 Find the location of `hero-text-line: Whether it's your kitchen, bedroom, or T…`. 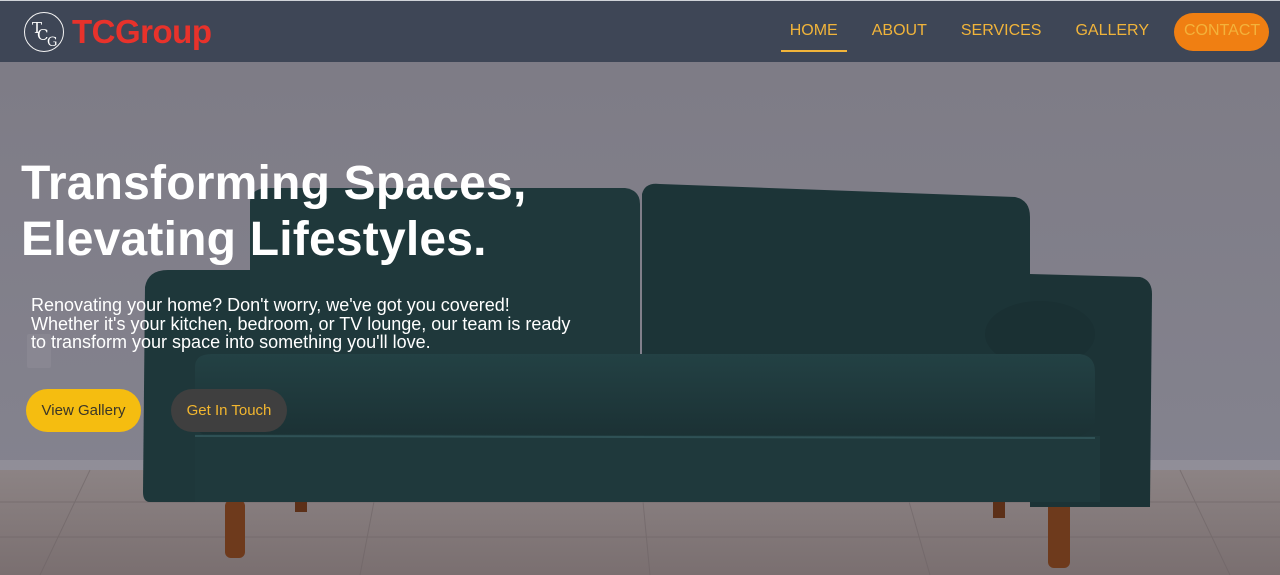

hero-text-line: Whether it's your kitchen, bedroom, or T… is located at coordinates (301, 323).